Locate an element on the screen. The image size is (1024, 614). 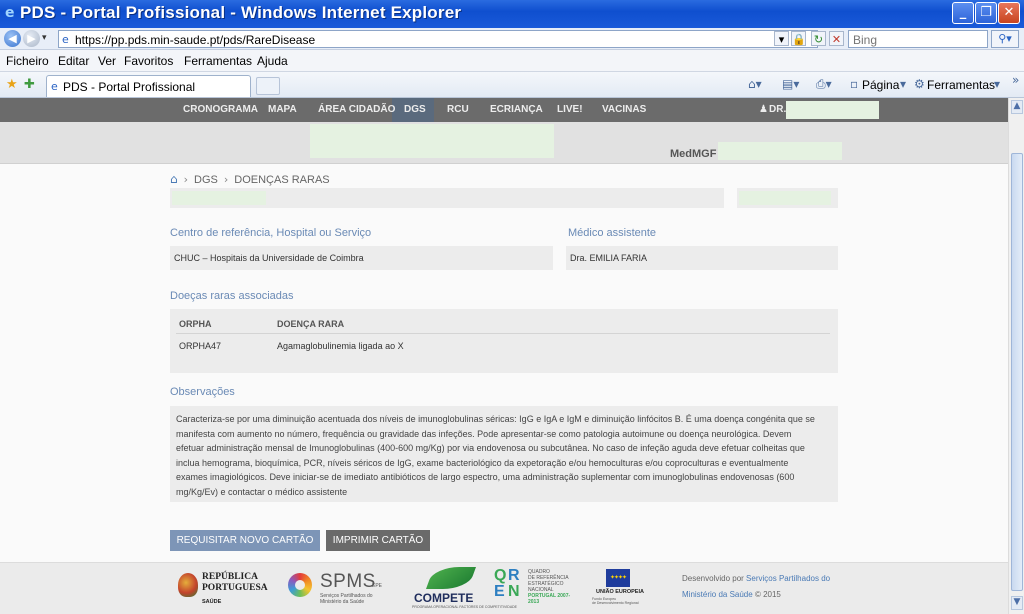
refresh-icon: ↻ is located at coordinates (818, 38).